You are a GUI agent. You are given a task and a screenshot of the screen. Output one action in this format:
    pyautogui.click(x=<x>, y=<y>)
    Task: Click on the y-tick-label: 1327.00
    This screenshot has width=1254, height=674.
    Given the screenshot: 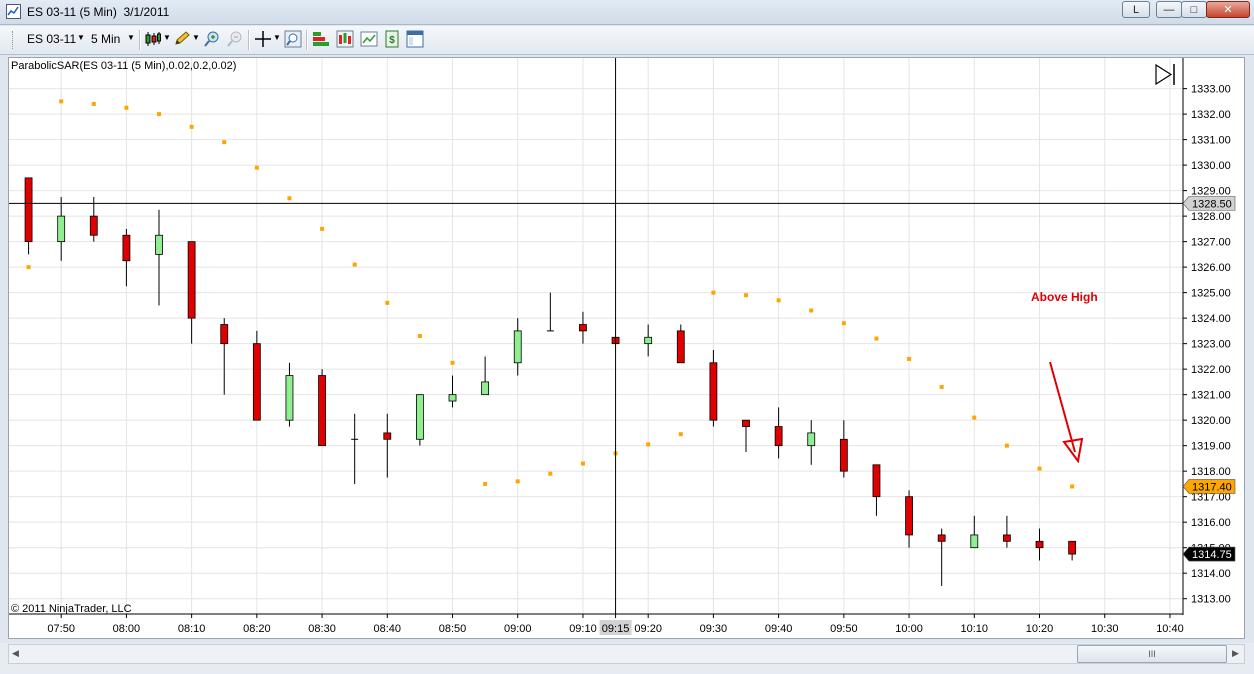 What is the action you would take?
    pyautogui.click(x=1211, y=243)
    